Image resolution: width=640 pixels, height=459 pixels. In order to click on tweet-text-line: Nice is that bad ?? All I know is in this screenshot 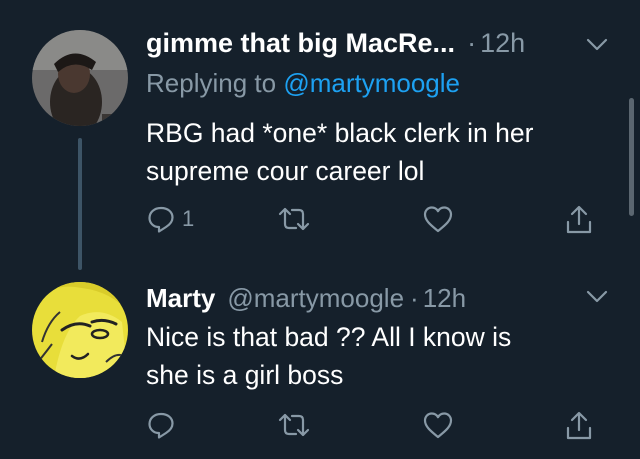, I will do `click(329, 337)`.